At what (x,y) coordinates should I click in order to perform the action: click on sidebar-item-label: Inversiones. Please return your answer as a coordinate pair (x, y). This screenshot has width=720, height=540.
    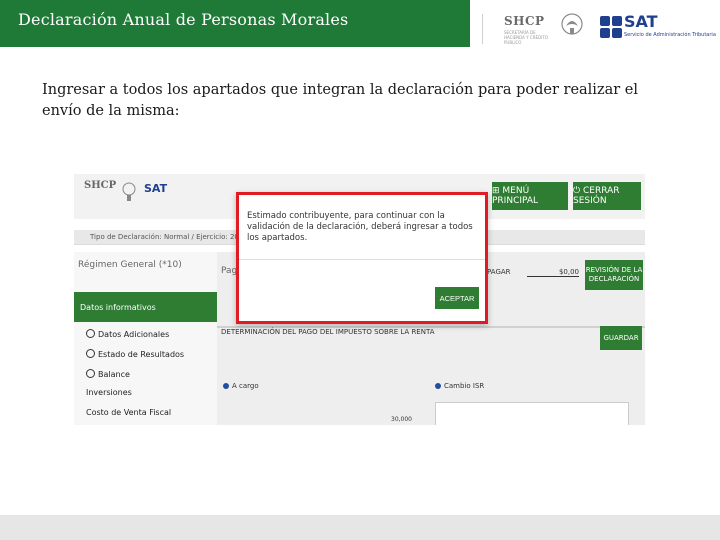
    Looking at the image, I should click on (109, 392).